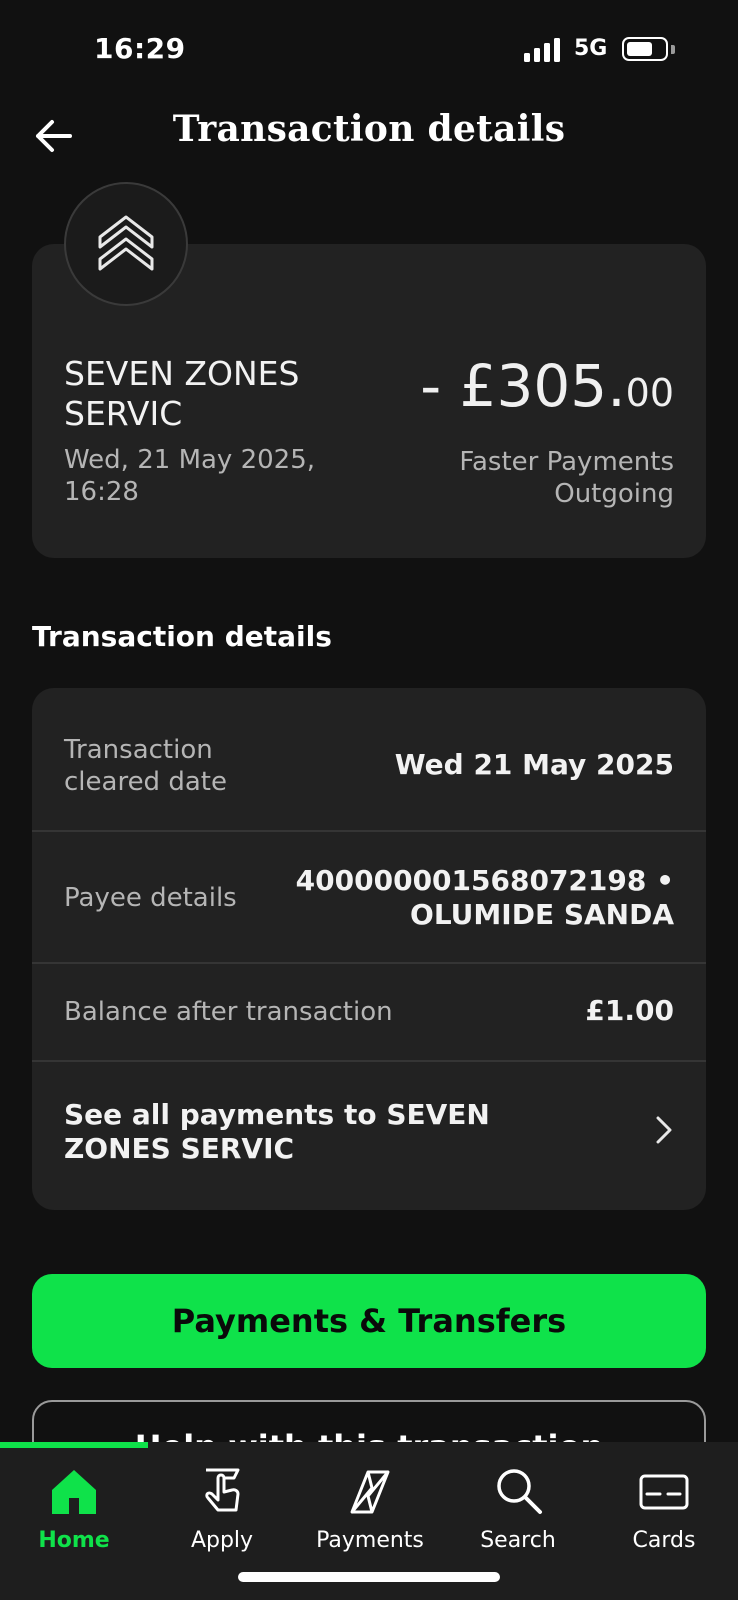  I want to click on section-title: Transaction details, so click(182, 636).